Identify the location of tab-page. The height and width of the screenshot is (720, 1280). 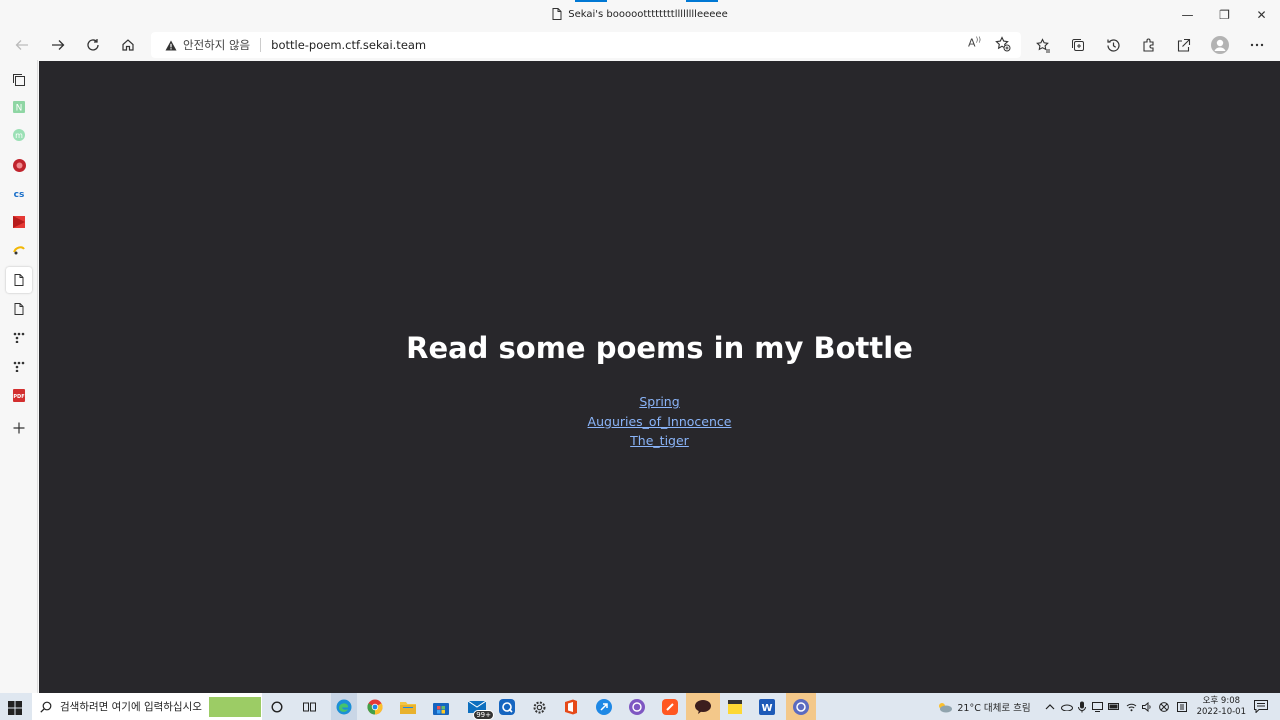
(19, 309).